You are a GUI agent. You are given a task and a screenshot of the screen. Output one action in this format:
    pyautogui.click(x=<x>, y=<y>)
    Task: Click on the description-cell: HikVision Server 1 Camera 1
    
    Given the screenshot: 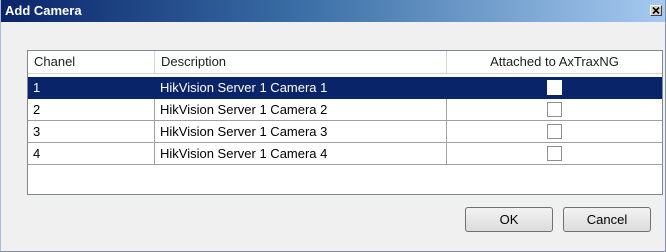 What is the action you would take?
    pyautogui.click(x=301, y=88)
    